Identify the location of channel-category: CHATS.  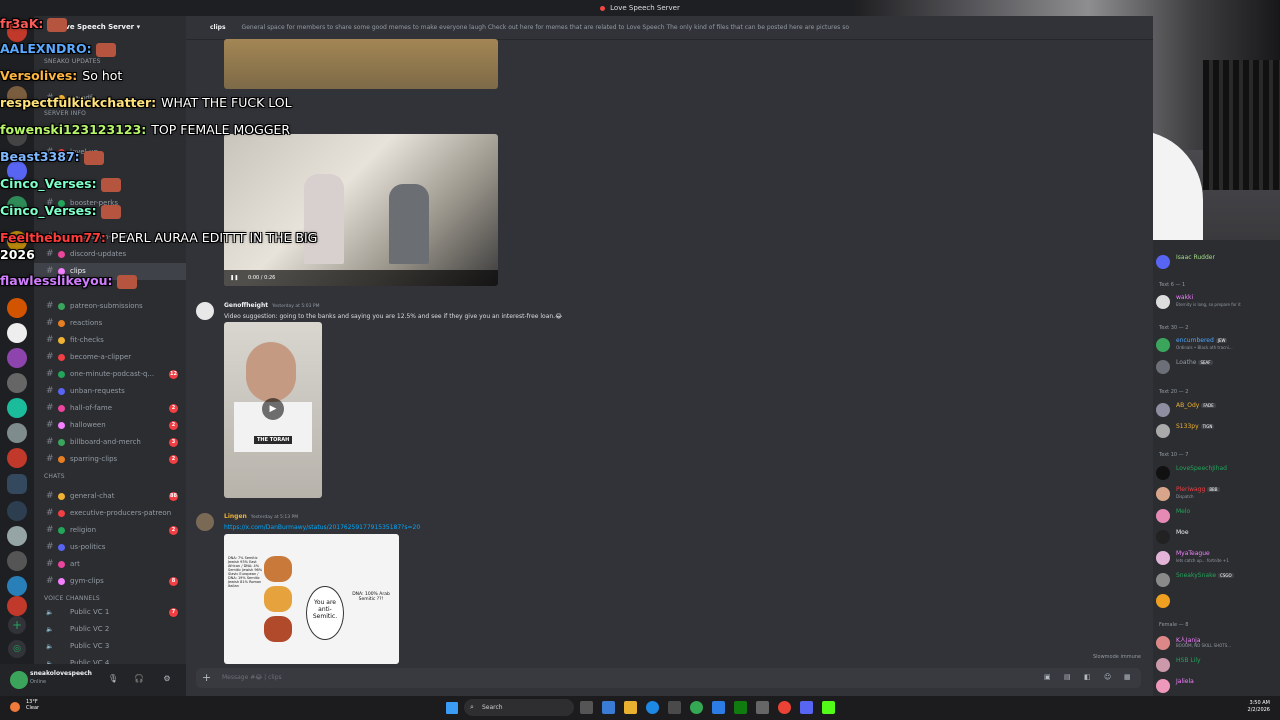
(54, 476).